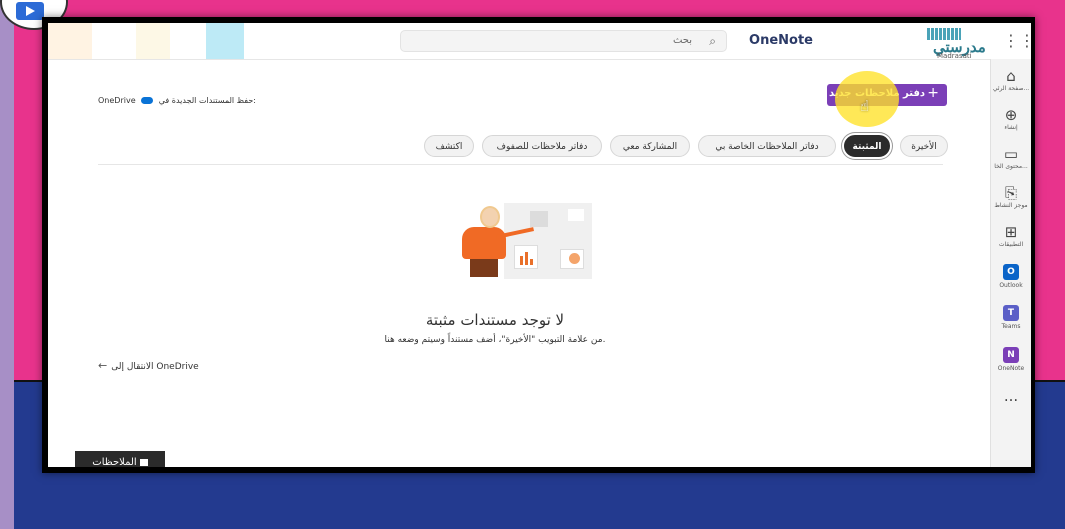 This screenshot has width=1065, height=529. Describe the element at coordinates (572, 259) in the screenshot. I see `pie-chart-card` at that location.